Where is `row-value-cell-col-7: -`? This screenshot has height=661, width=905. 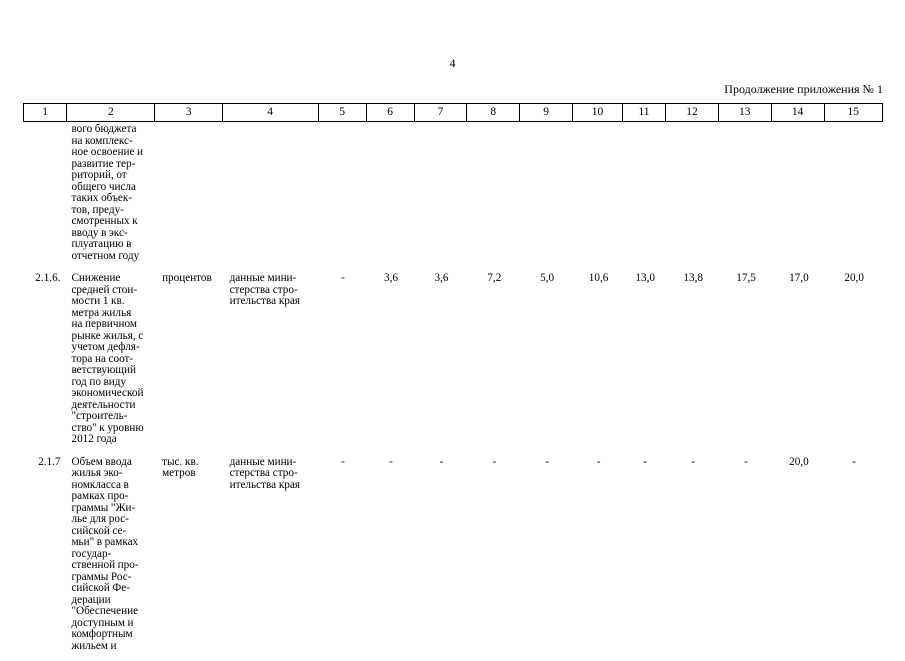 row-value-cell-col-7: - is located at coordinates (441, 461).